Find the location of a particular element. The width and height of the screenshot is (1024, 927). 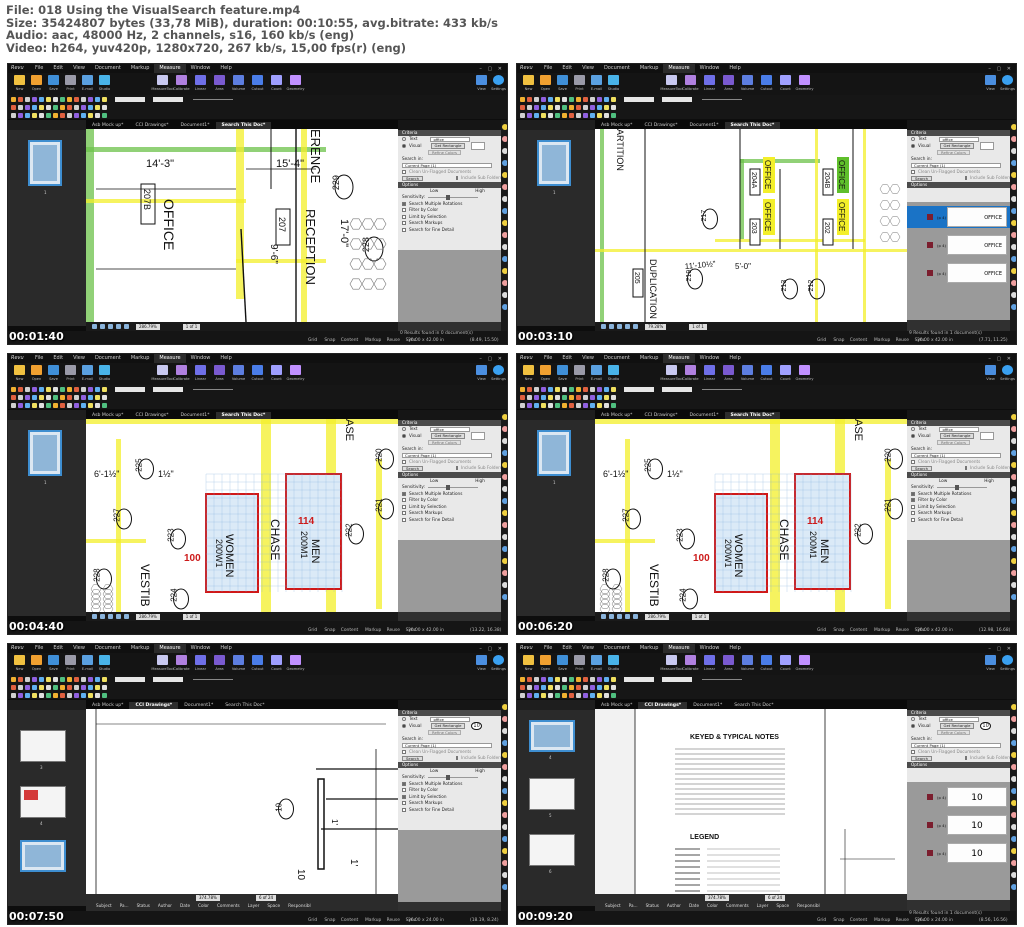

document-tab: Asb Mock up* is located at coordinates (107, 125).